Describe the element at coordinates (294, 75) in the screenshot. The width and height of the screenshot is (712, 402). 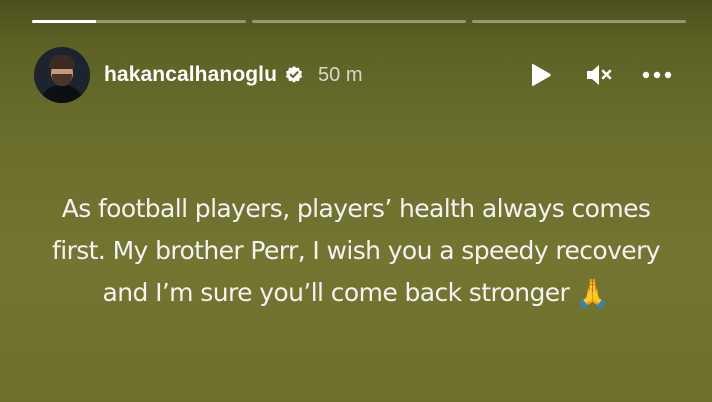
I see `verified-badge-icon` at that location.